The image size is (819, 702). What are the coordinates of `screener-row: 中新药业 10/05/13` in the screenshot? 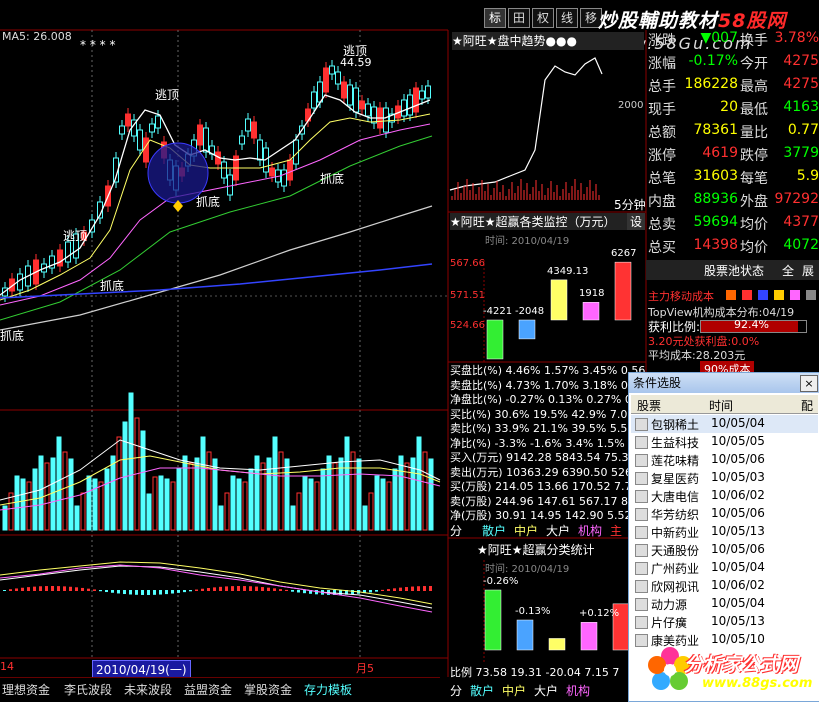 It's located at (724, 532).